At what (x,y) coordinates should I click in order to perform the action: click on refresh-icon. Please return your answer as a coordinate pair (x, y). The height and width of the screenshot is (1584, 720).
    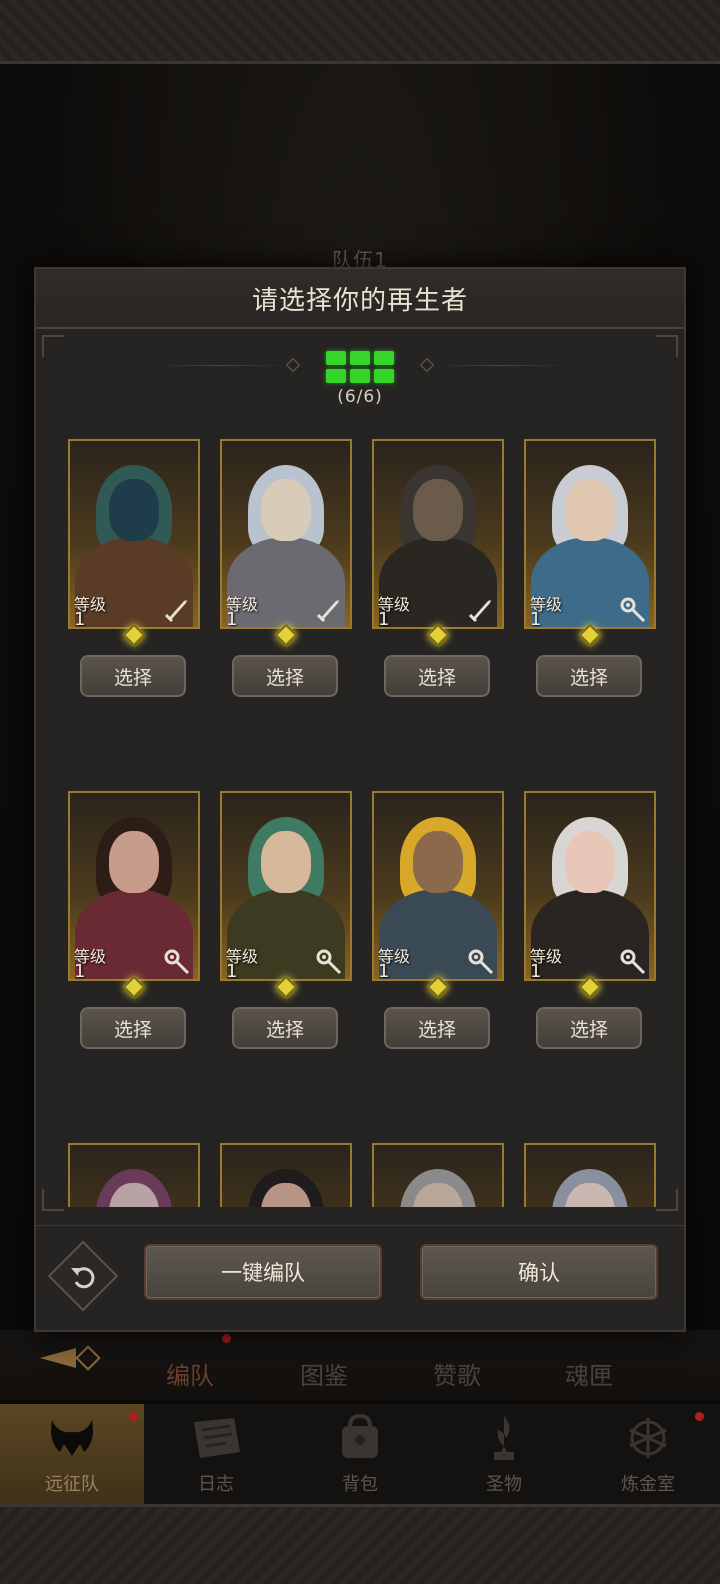
    Looking at the image, I should click on (83, 1276).